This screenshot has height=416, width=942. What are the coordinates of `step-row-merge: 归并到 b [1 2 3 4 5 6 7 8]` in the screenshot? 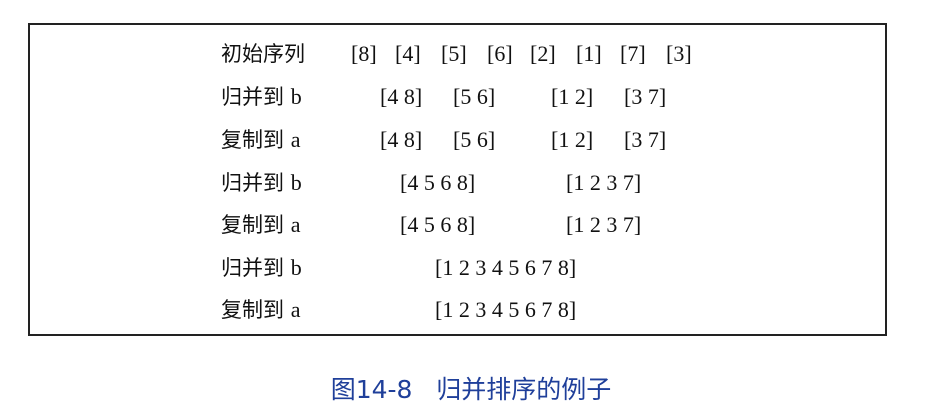 It's located at (457, 268).